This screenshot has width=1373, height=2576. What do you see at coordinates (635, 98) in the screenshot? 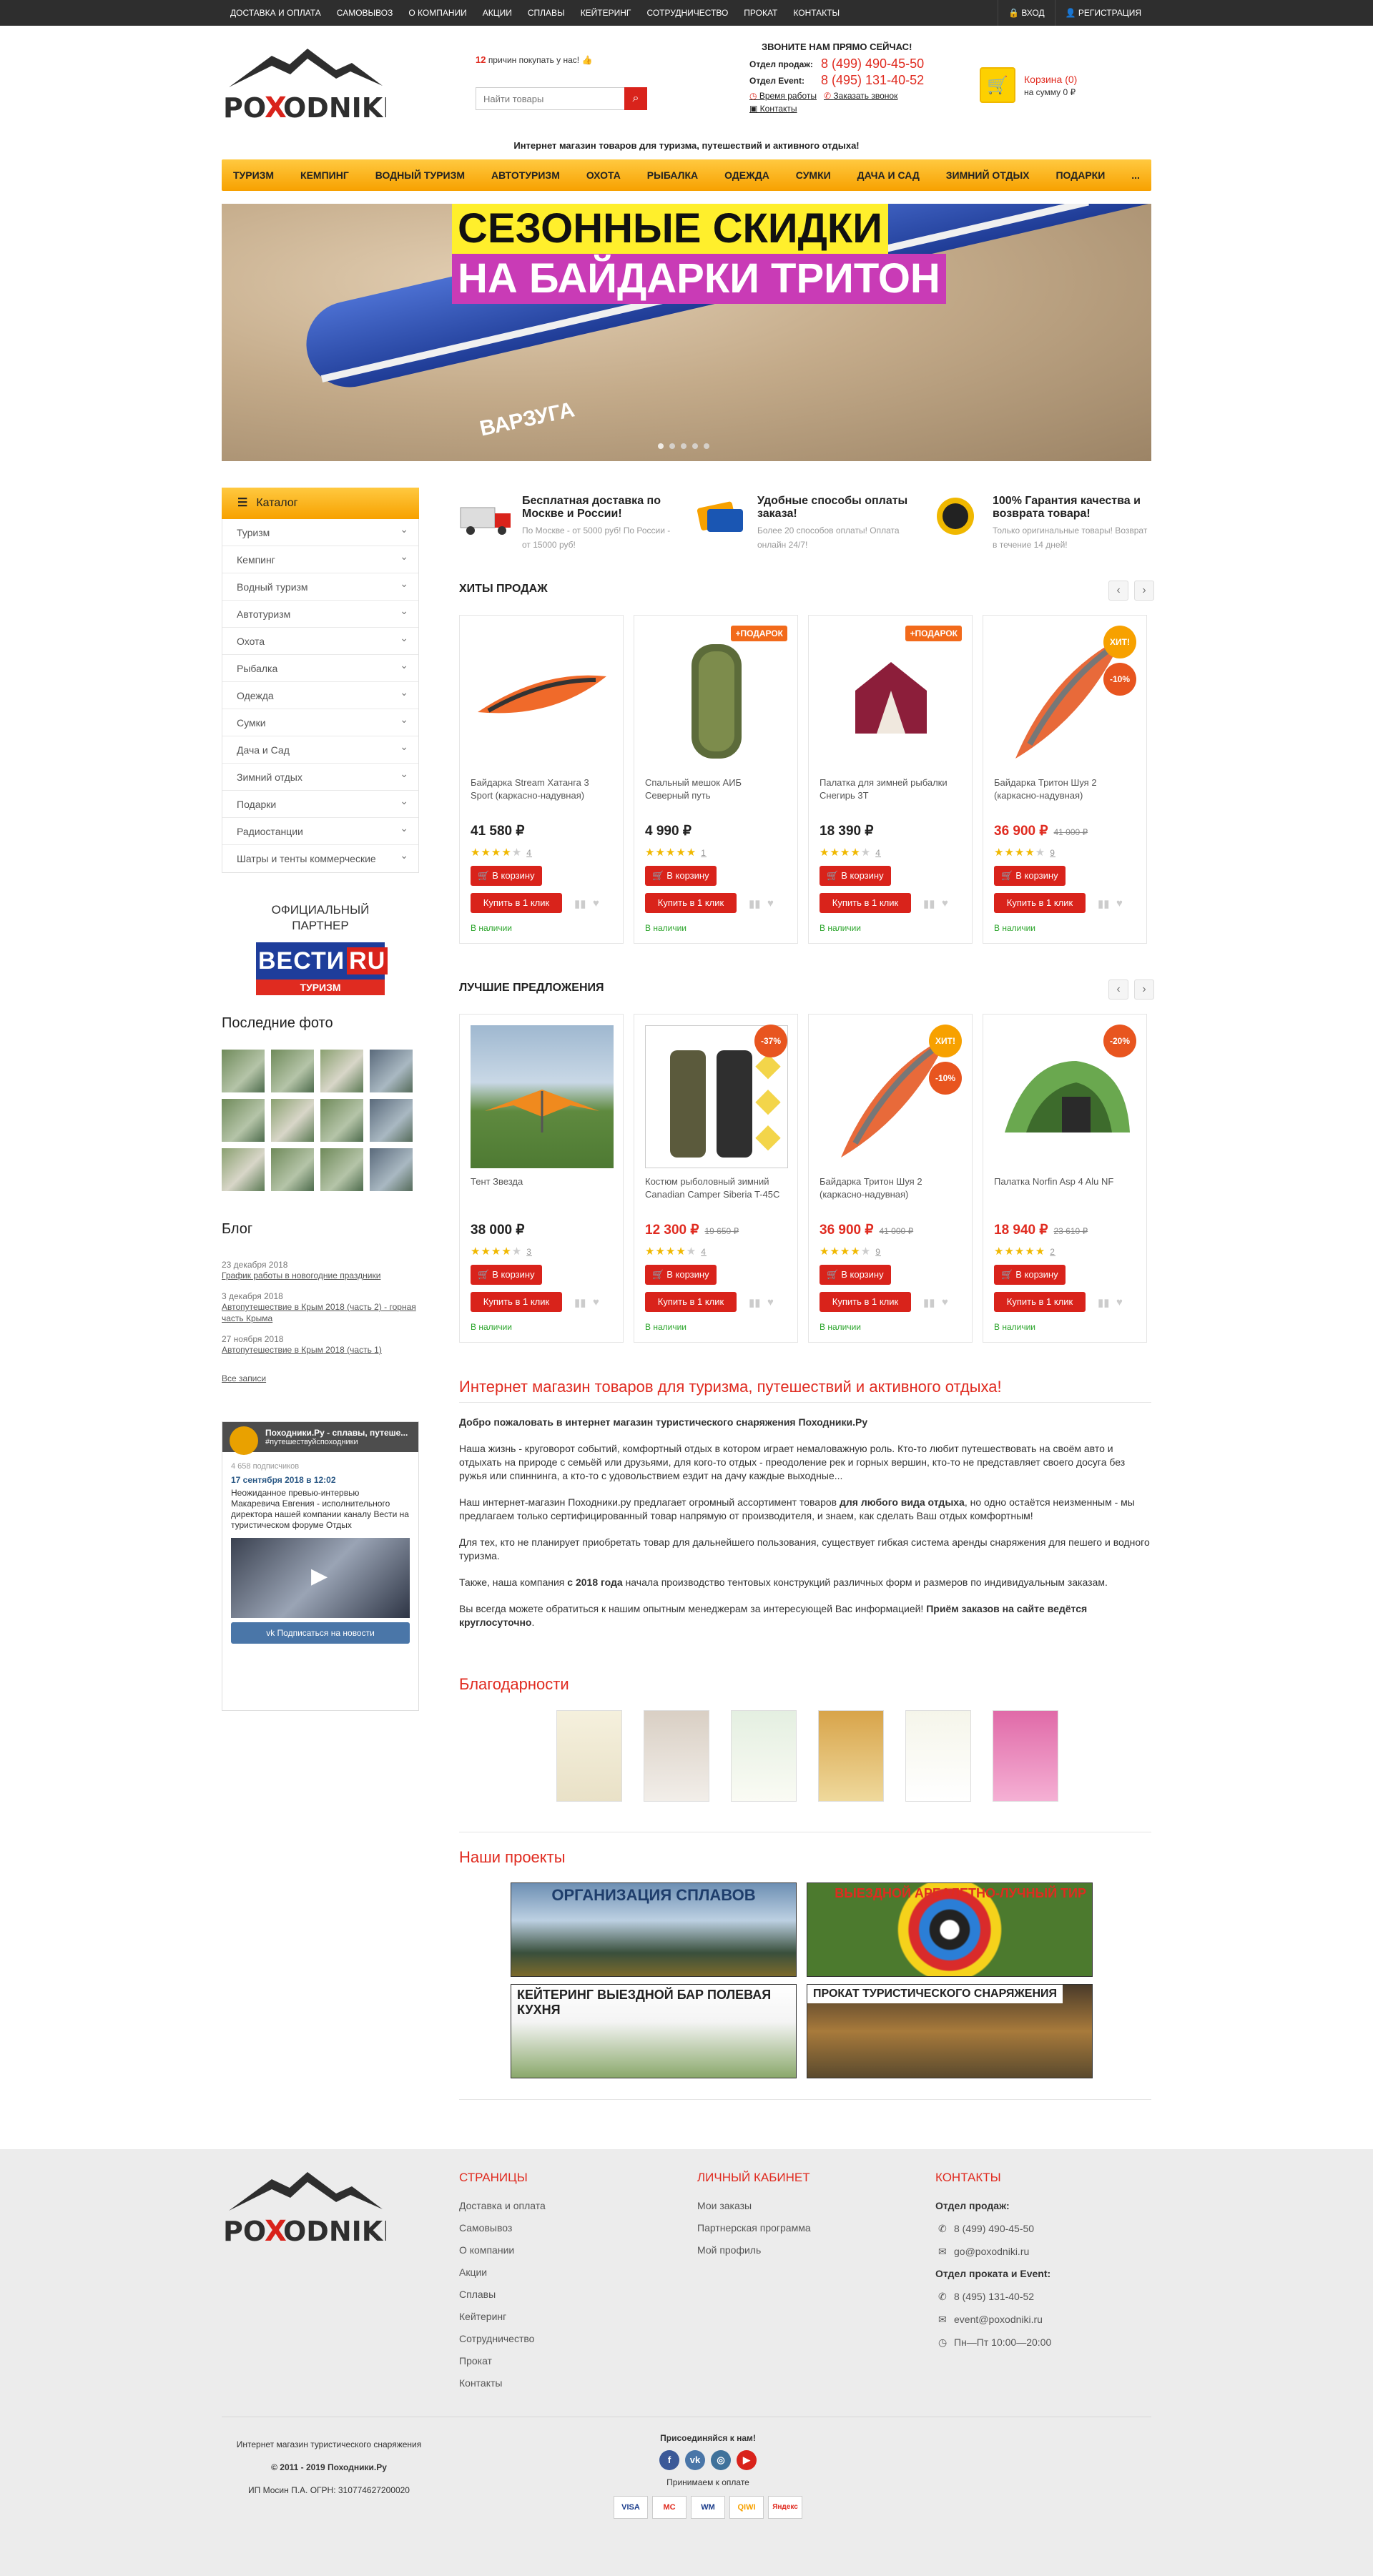
I see `search-button: ⌕` at bounding box center [635, 98].